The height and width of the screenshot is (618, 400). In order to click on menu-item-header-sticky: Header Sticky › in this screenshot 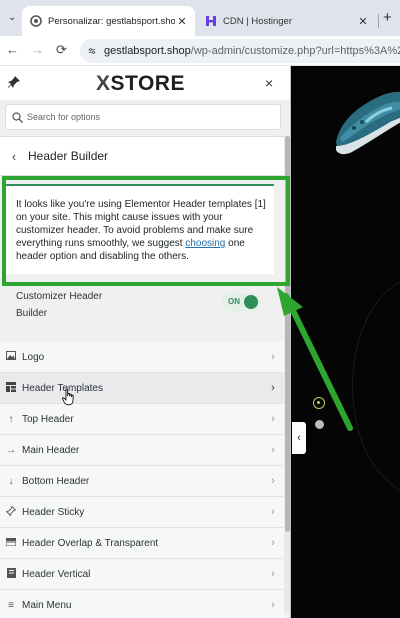, I will do `click(142, 512)`.